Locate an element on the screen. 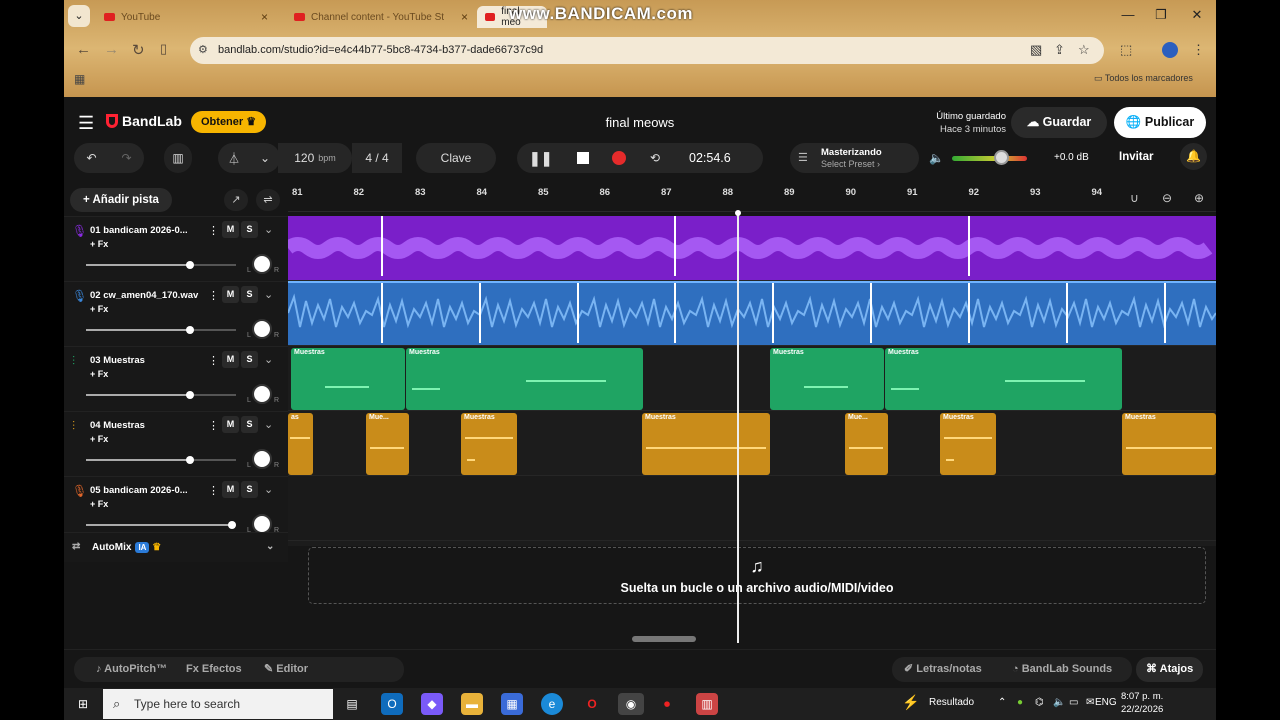  all-bookmarks: ▭ Todos los marcadores is located at coordinates (1143, 78).